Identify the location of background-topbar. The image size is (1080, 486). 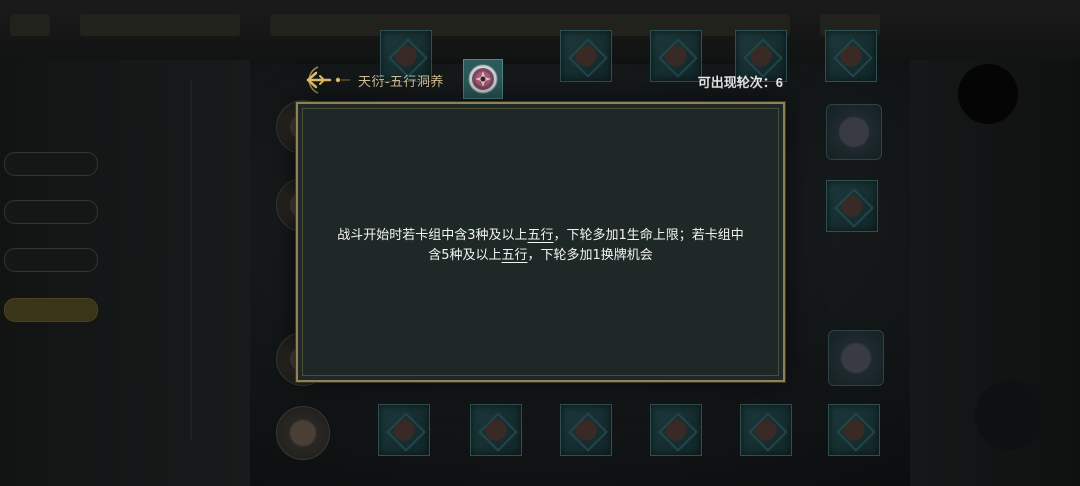
(540, 32).